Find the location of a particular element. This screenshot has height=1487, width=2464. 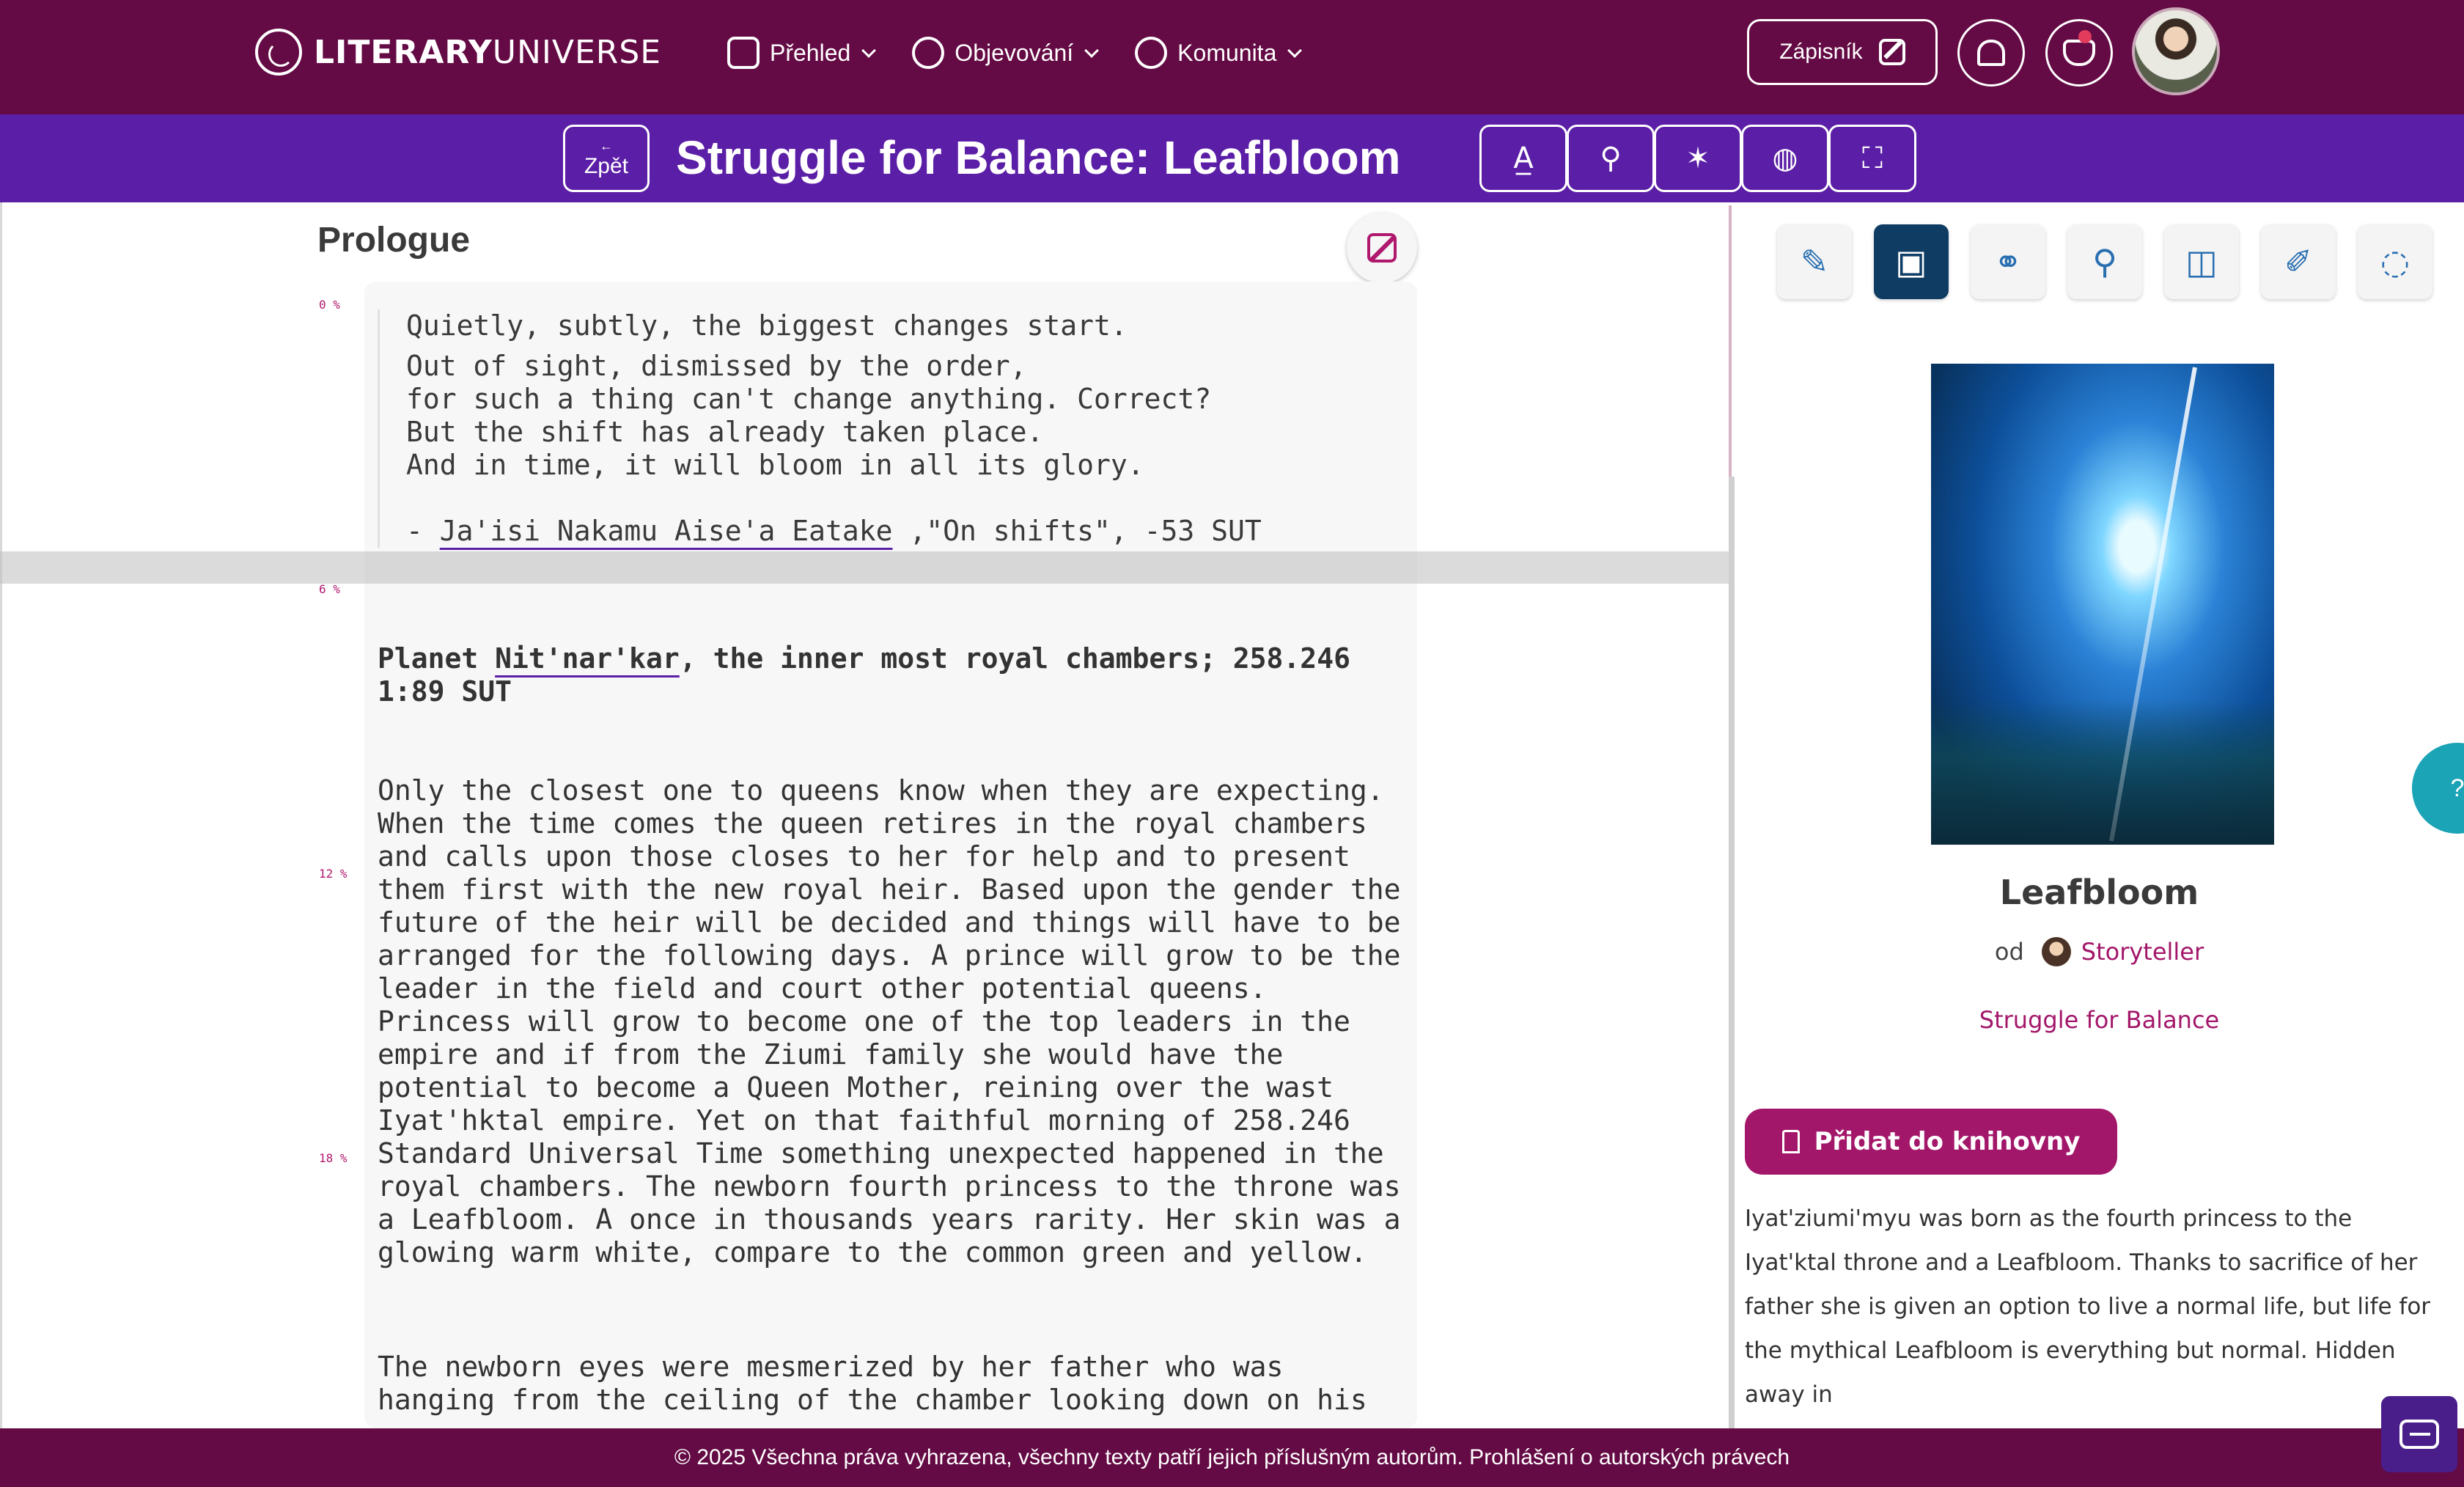

link-icon: ⚭ is located at coordinates (2008, 262).